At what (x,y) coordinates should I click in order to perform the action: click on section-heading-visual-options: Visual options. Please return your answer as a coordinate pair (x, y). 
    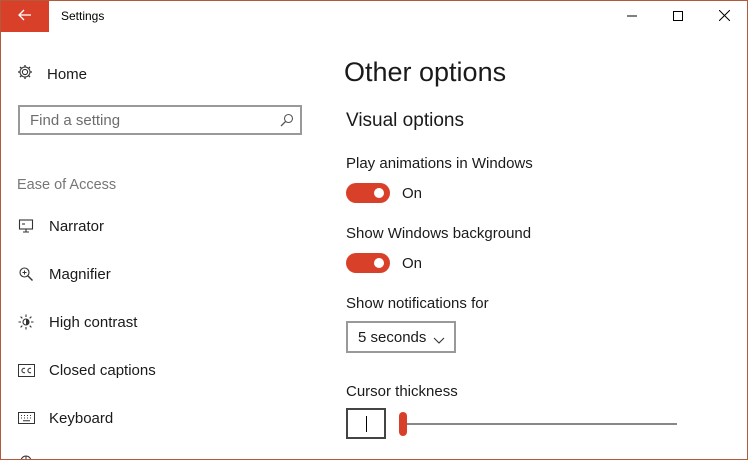
    Looking at the image, I should click on (405, 120).